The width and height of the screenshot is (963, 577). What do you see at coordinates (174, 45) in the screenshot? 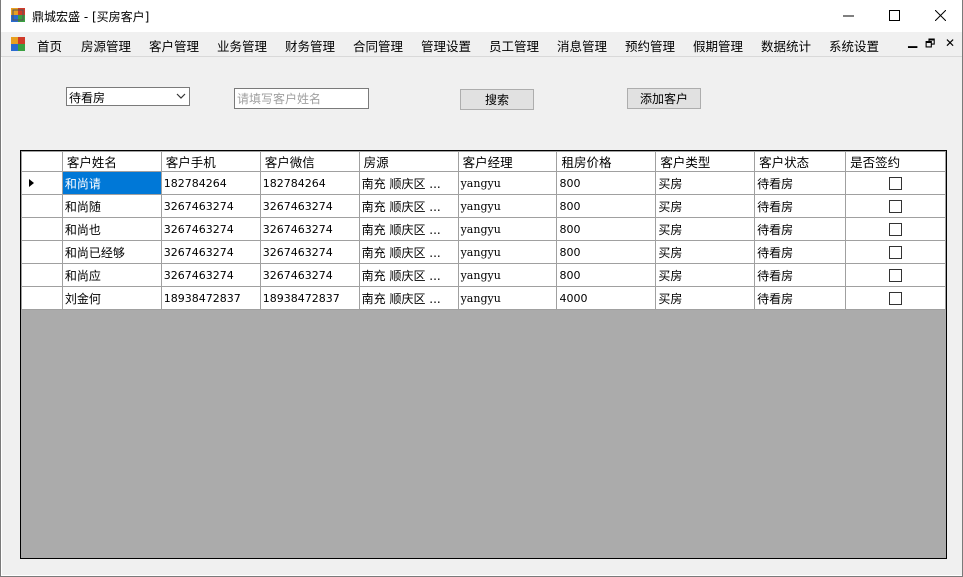
I see `menu-customer: 客户管理` at bounding box center [174, 45].